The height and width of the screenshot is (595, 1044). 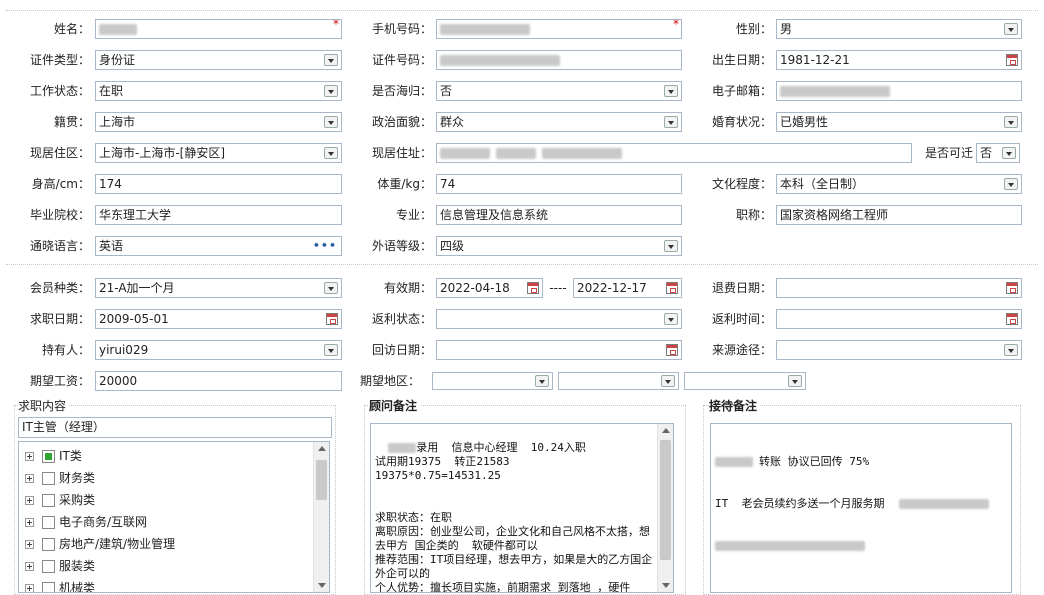 I want to click on member-type-select: 21-A加一个月, so click(x=218, y=288).